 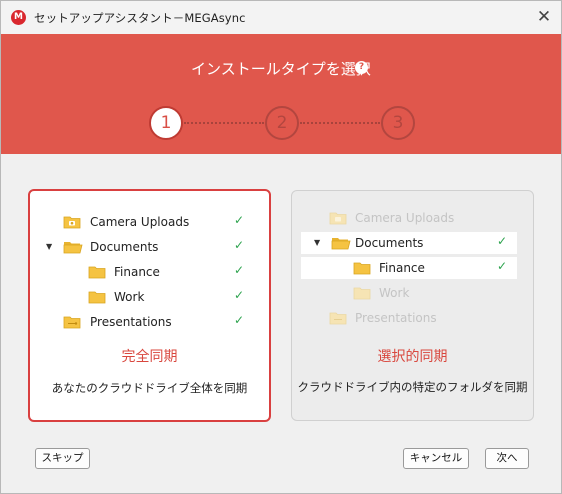 I want to click on full-sync-title: 完全同期, so click(x=149, y=357).